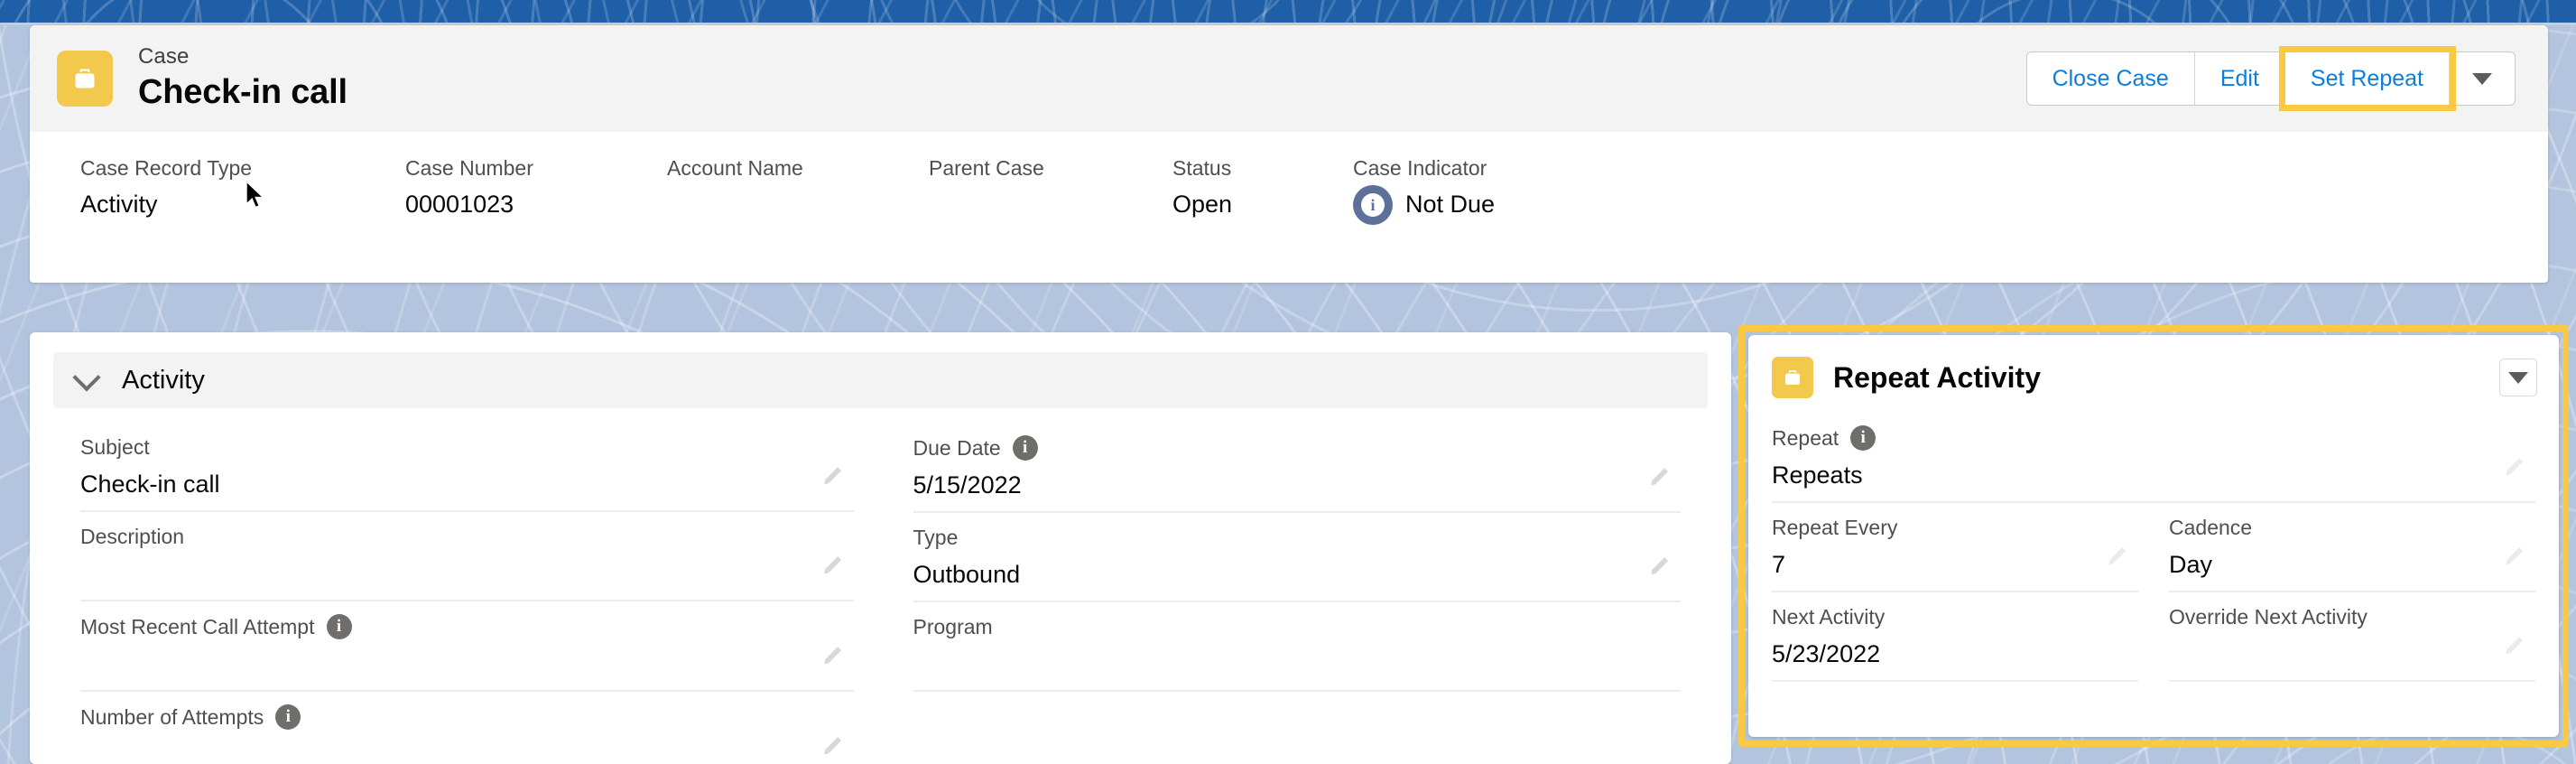  What do you see at coordinates (967, 574) in the screenshot?
I see `field-value: Outbound` at bounding box center [967, 574].